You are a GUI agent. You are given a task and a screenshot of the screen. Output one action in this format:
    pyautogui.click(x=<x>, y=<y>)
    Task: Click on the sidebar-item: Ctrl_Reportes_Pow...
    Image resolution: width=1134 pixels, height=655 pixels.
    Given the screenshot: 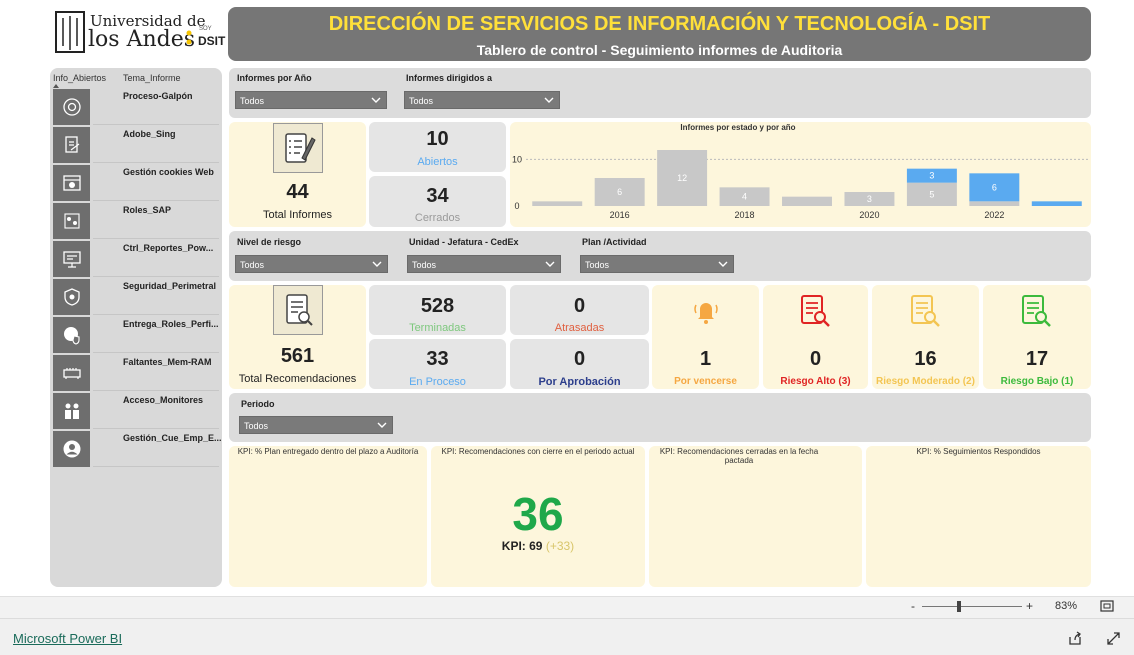 What is the action you would take?
    pyautogui.click(x=136, y=260)
    